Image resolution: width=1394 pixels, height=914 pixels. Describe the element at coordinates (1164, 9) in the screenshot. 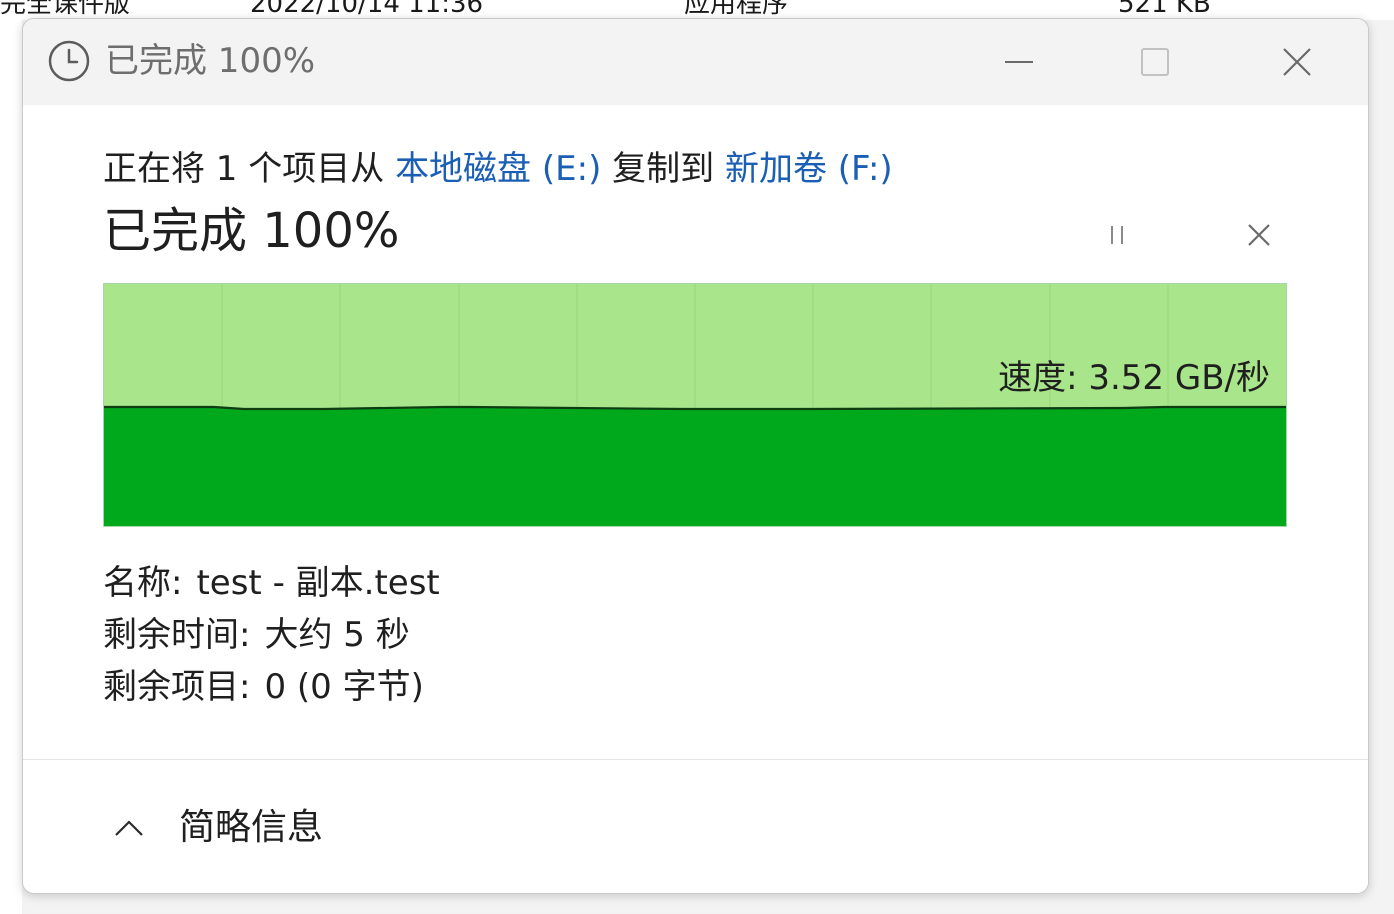

I see `file-size: 521 KB` at that location.